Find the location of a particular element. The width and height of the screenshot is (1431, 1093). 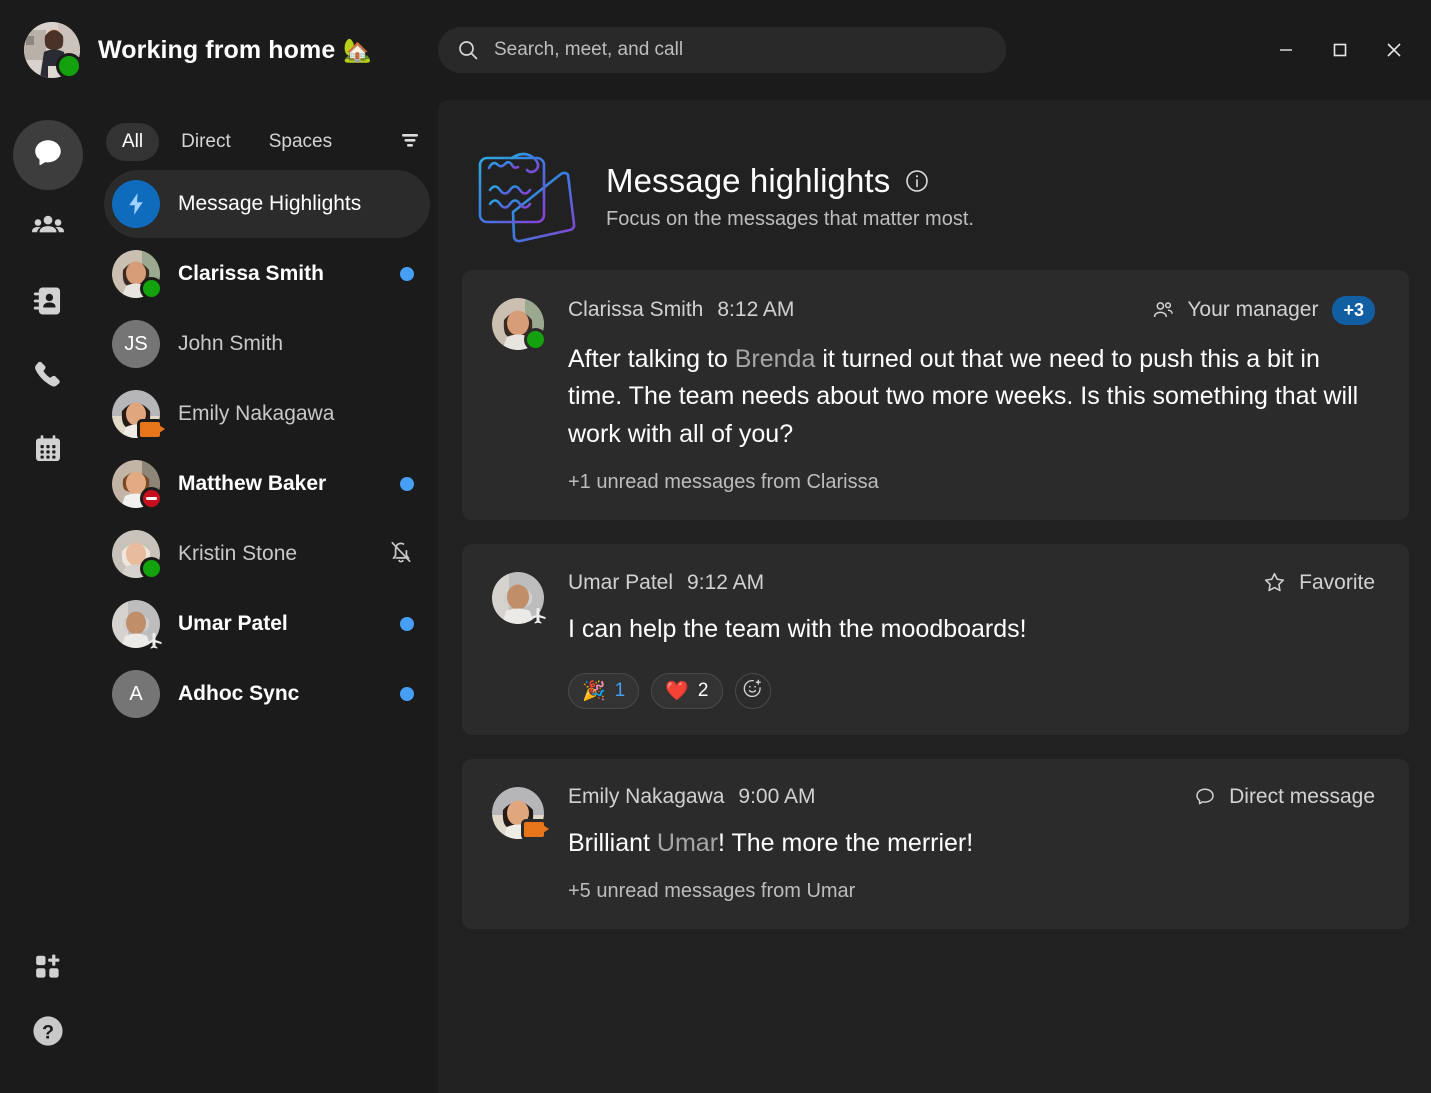

list-item-adhoc-sync: A Adhoc Sync is located at coordinates (267, 694).